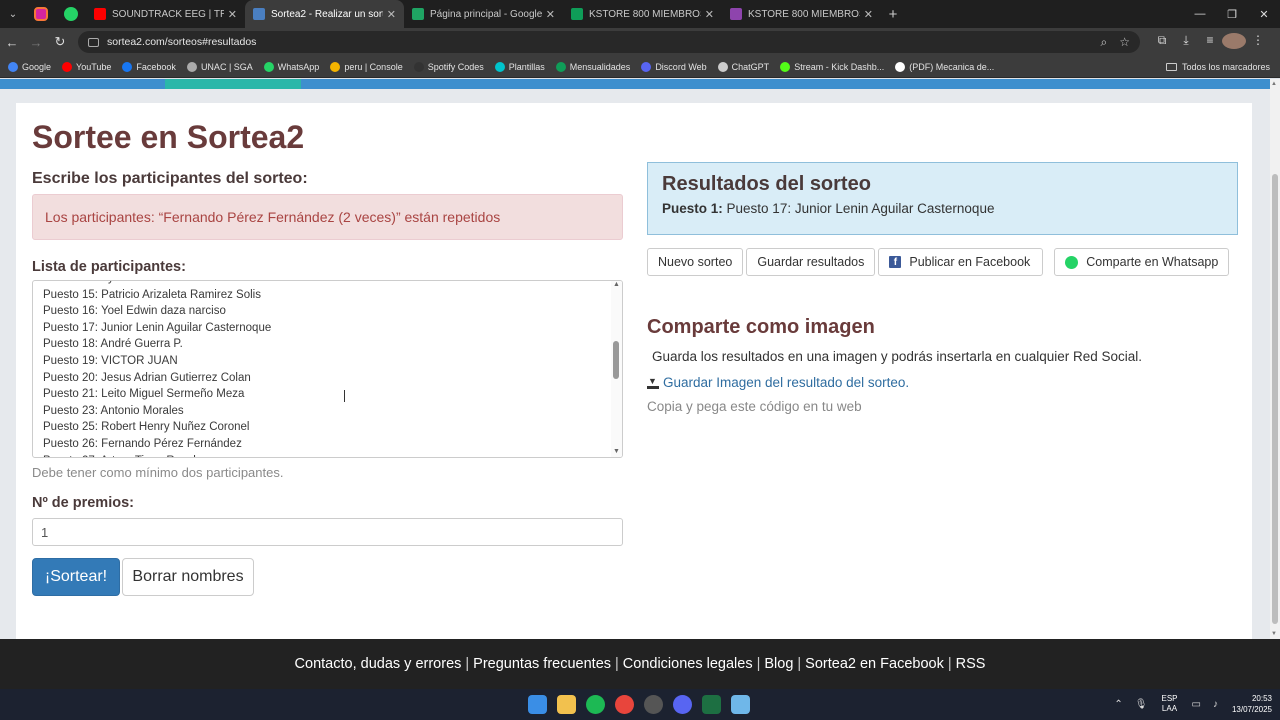 The height and width of the screenshot is (720, 1280). Describe the element at coordinates (1200, 14) in the screenshot. I see `minimize-icon: —` at that location.